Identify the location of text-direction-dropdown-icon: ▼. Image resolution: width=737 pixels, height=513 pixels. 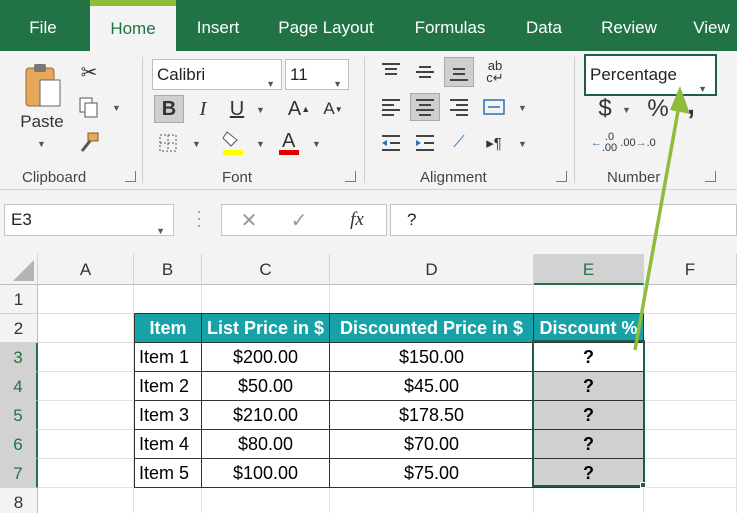
(522, 144).